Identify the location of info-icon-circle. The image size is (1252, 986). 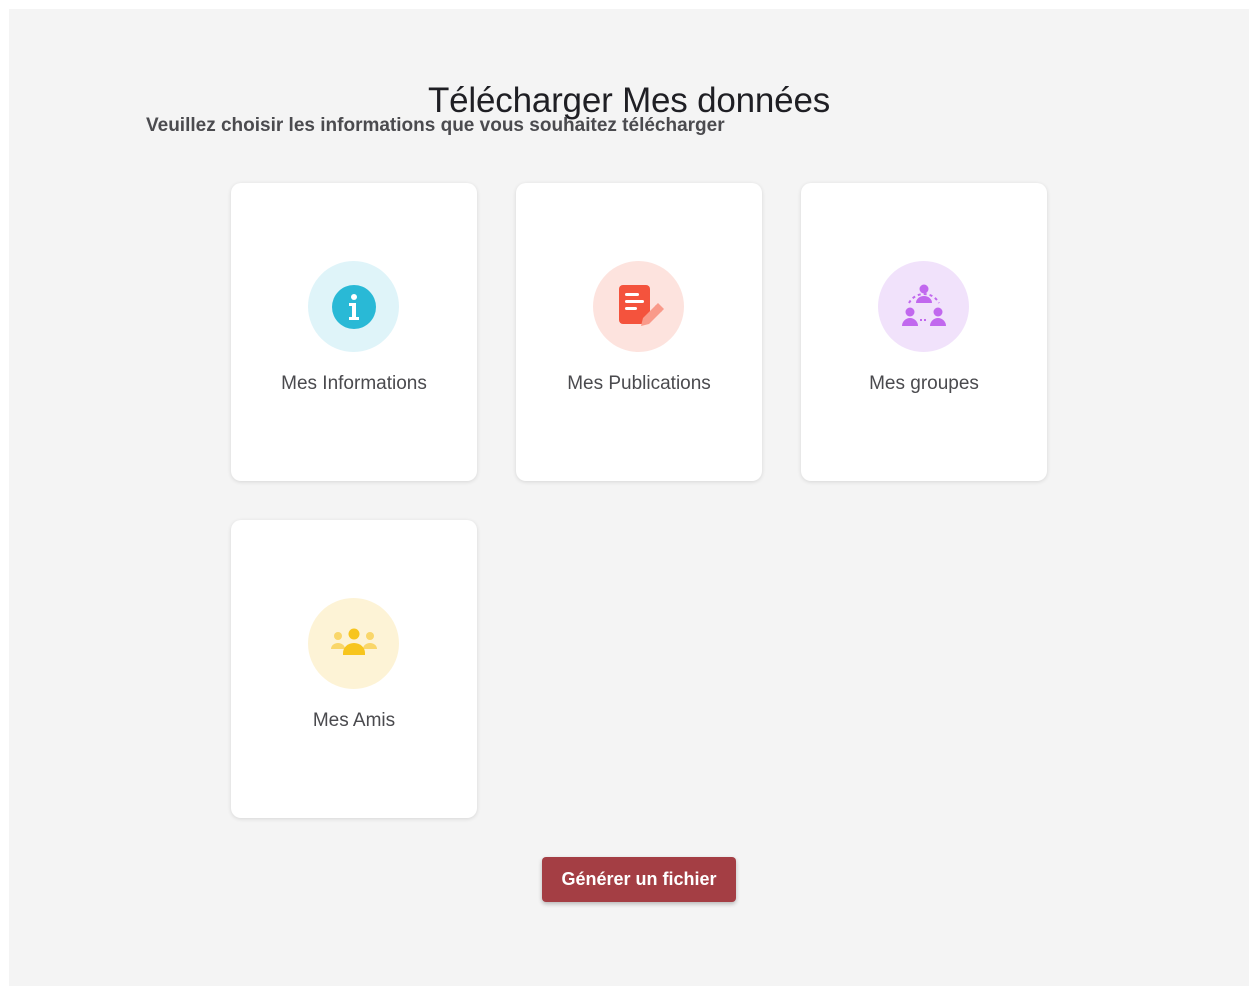
(353, 306).